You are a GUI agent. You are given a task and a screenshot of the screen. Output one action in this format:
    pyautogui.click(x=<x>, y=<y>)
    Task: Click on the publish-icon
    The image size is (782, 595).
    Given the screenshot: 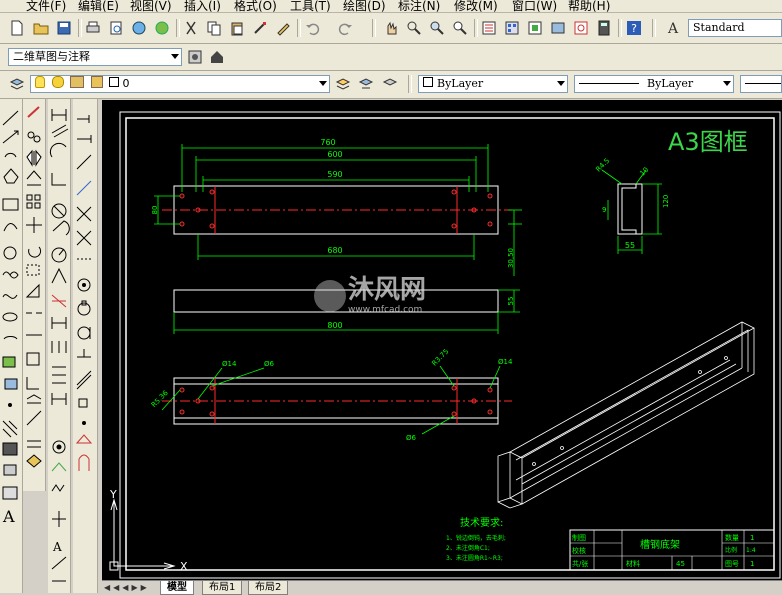 What is the action you would take?
    pyautogui.click(x=139, y=28)
    